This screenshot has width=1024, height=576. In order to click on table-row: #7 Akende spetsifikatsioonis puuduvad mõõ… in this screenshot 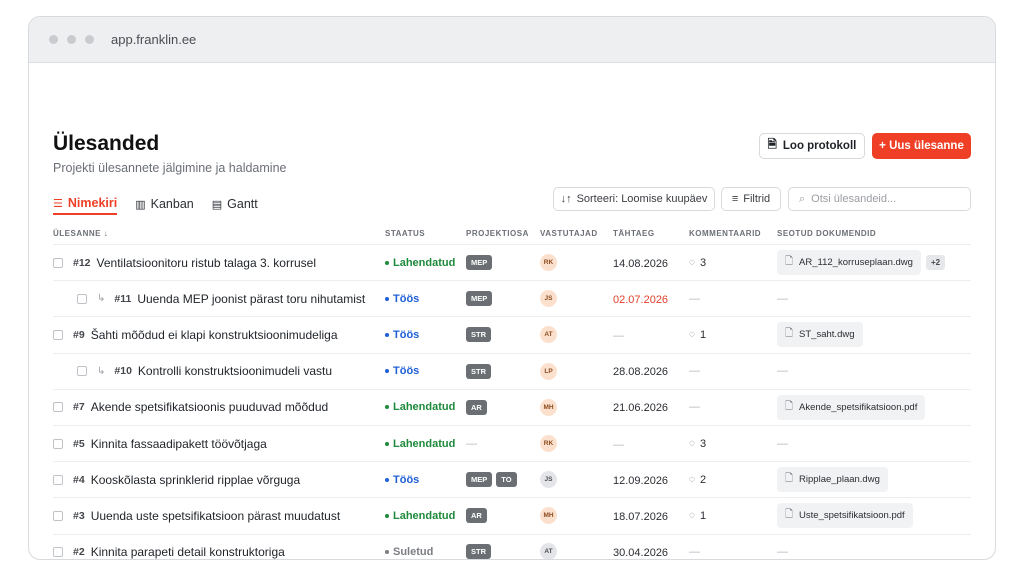, I will do `click(512, 406)`.